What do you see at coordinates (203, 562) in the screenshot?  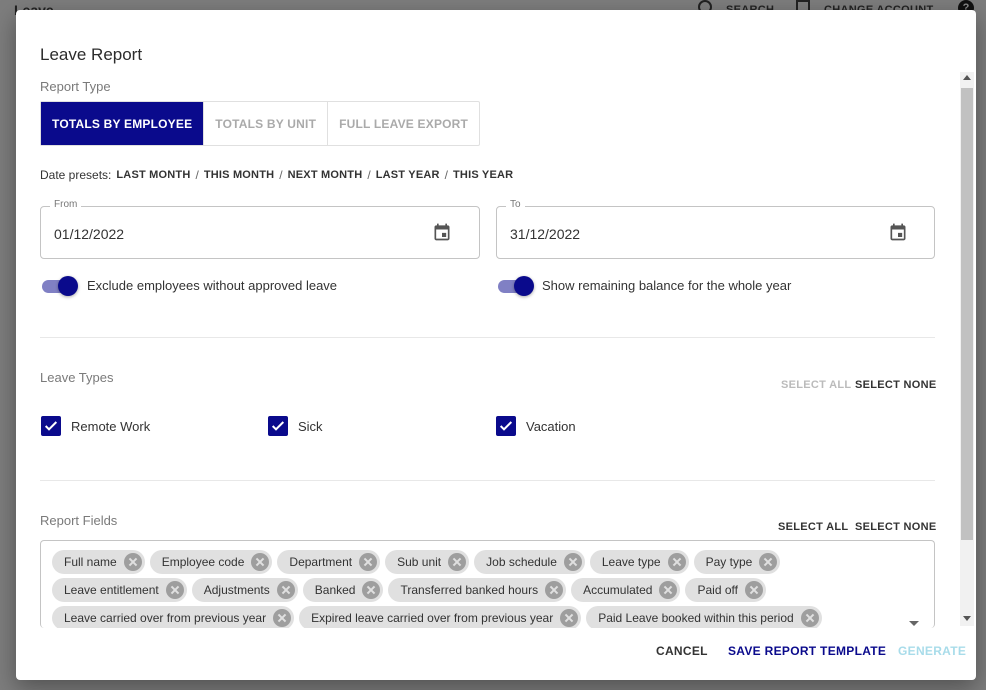 I see `chip-label: Employee code` at bounding box center [203, 562].